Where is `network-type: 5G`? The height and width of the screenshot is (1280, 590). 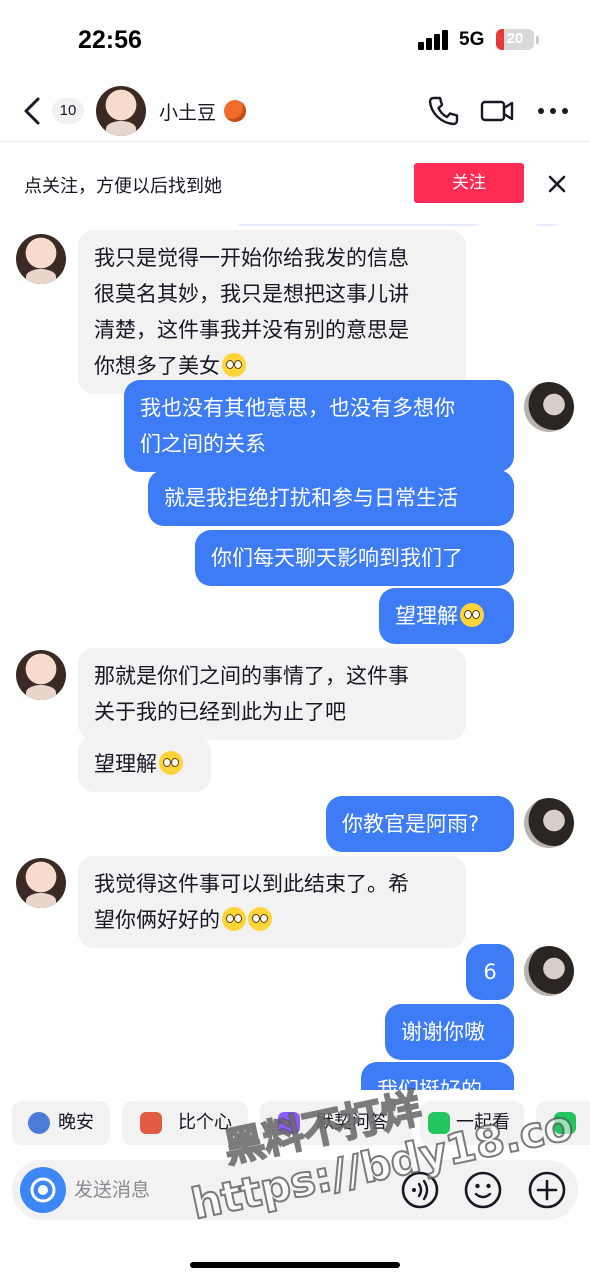 network-type: 5G is located at coordinates (472, 39).